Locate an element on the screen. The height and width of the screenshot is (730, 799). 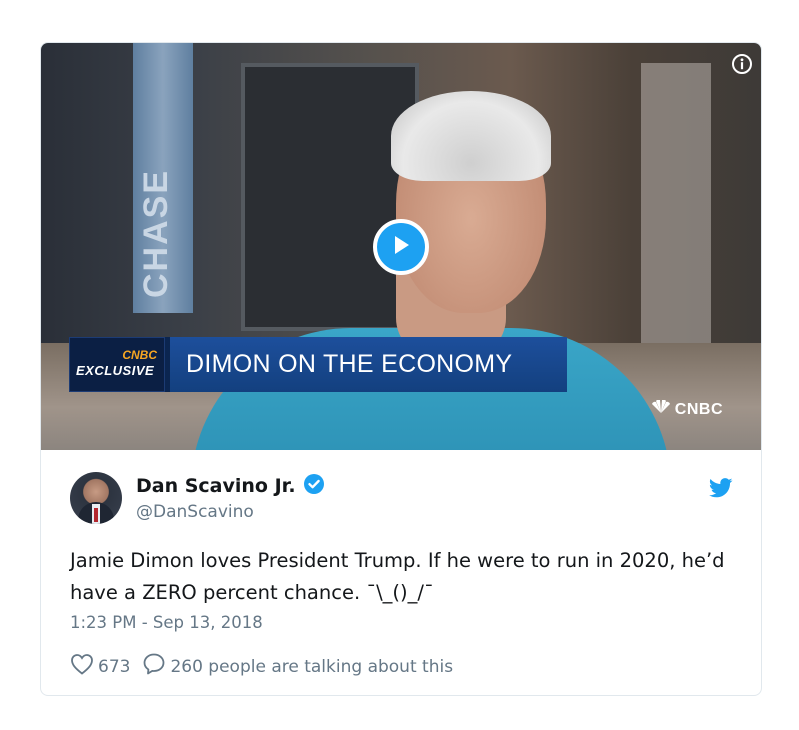
chase-sign-text: CHASE is located at coordinates (156, 233).